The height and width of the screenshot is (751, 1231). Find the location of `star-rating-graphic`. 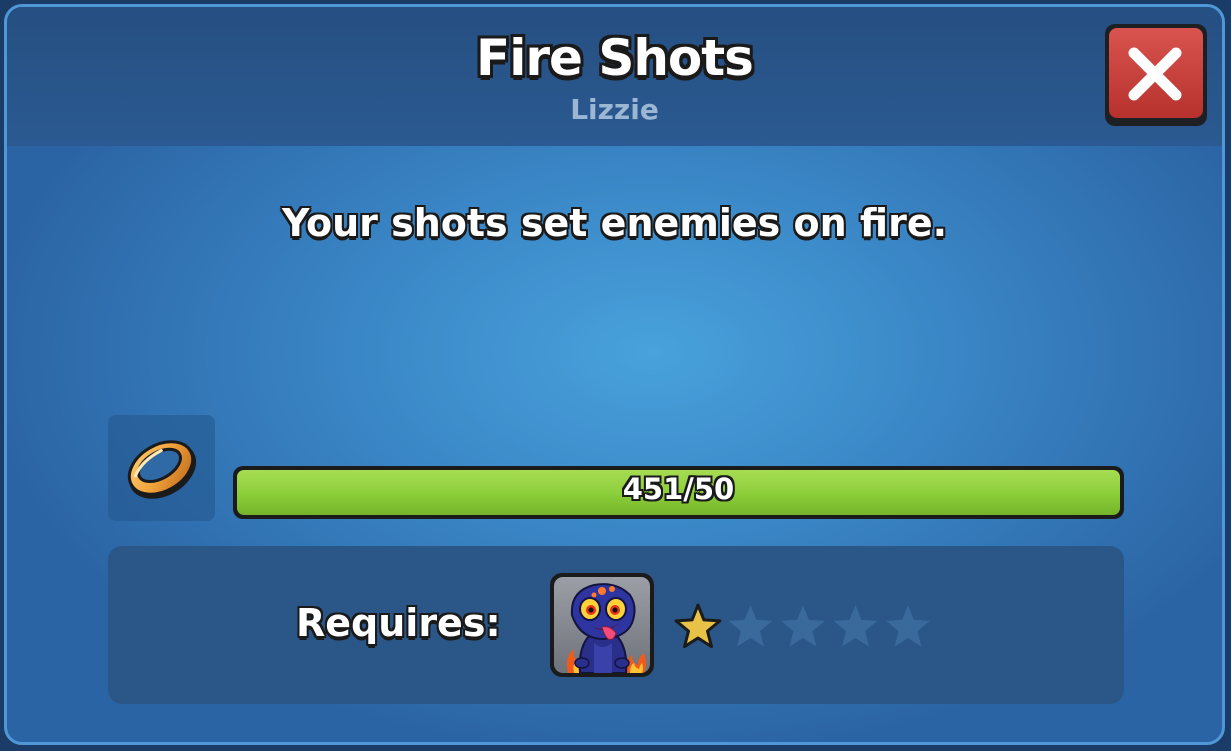

star-rating-graphic is located at coordinates (802, 626).